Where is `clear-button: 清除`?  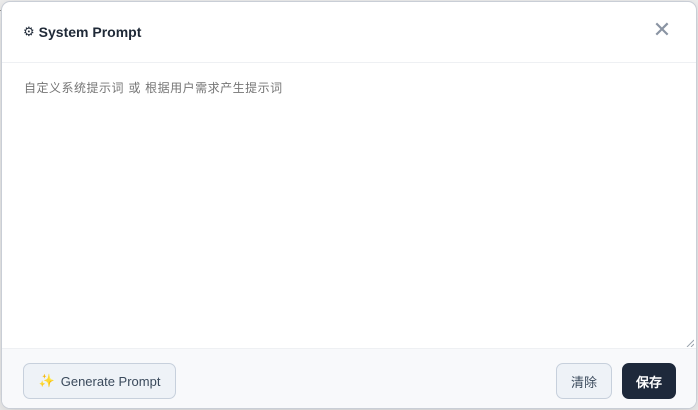
clear-button: 清除 is located at coordinates (584, 381).